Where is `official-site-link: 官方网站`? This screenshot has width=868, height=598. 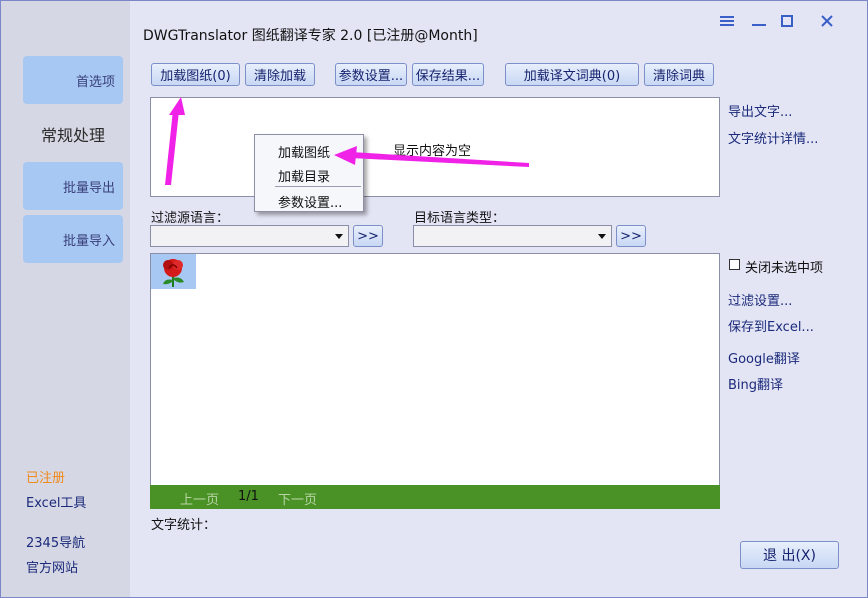
official-site-link: 官方网站 is located at coordinates (52, 566).